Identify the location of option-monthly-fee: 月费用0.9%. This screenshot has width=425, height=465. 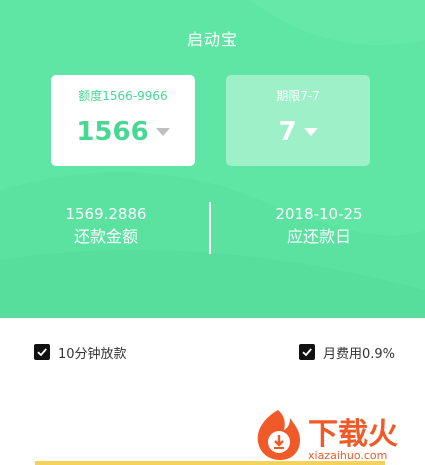
(347, 352).